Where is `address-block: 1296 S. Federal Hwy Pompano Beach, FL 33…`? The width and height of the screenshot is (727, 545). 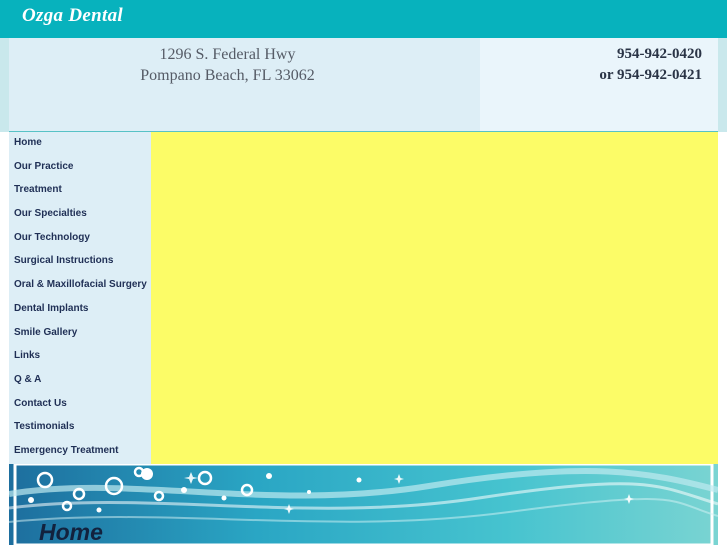 address-block: 1296 S. Federal Hwy Pompano Beach, FL 33… is located at coordinates (227, 65).